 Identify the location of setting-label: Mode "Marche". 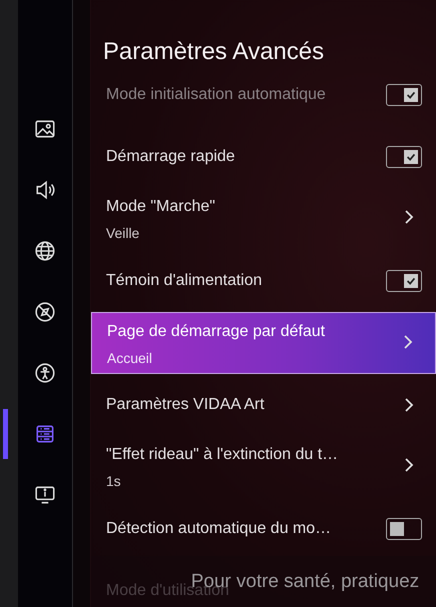
(255, 207).